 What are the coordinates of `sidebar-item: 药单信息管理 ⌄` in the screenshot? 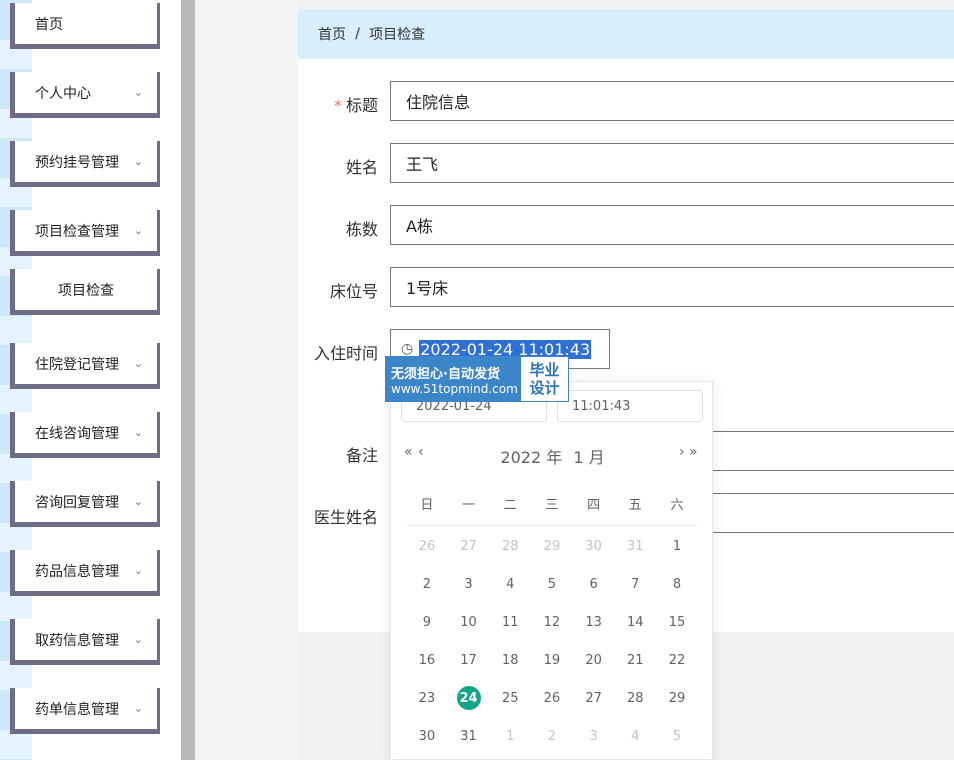 It's located at (85, 711).